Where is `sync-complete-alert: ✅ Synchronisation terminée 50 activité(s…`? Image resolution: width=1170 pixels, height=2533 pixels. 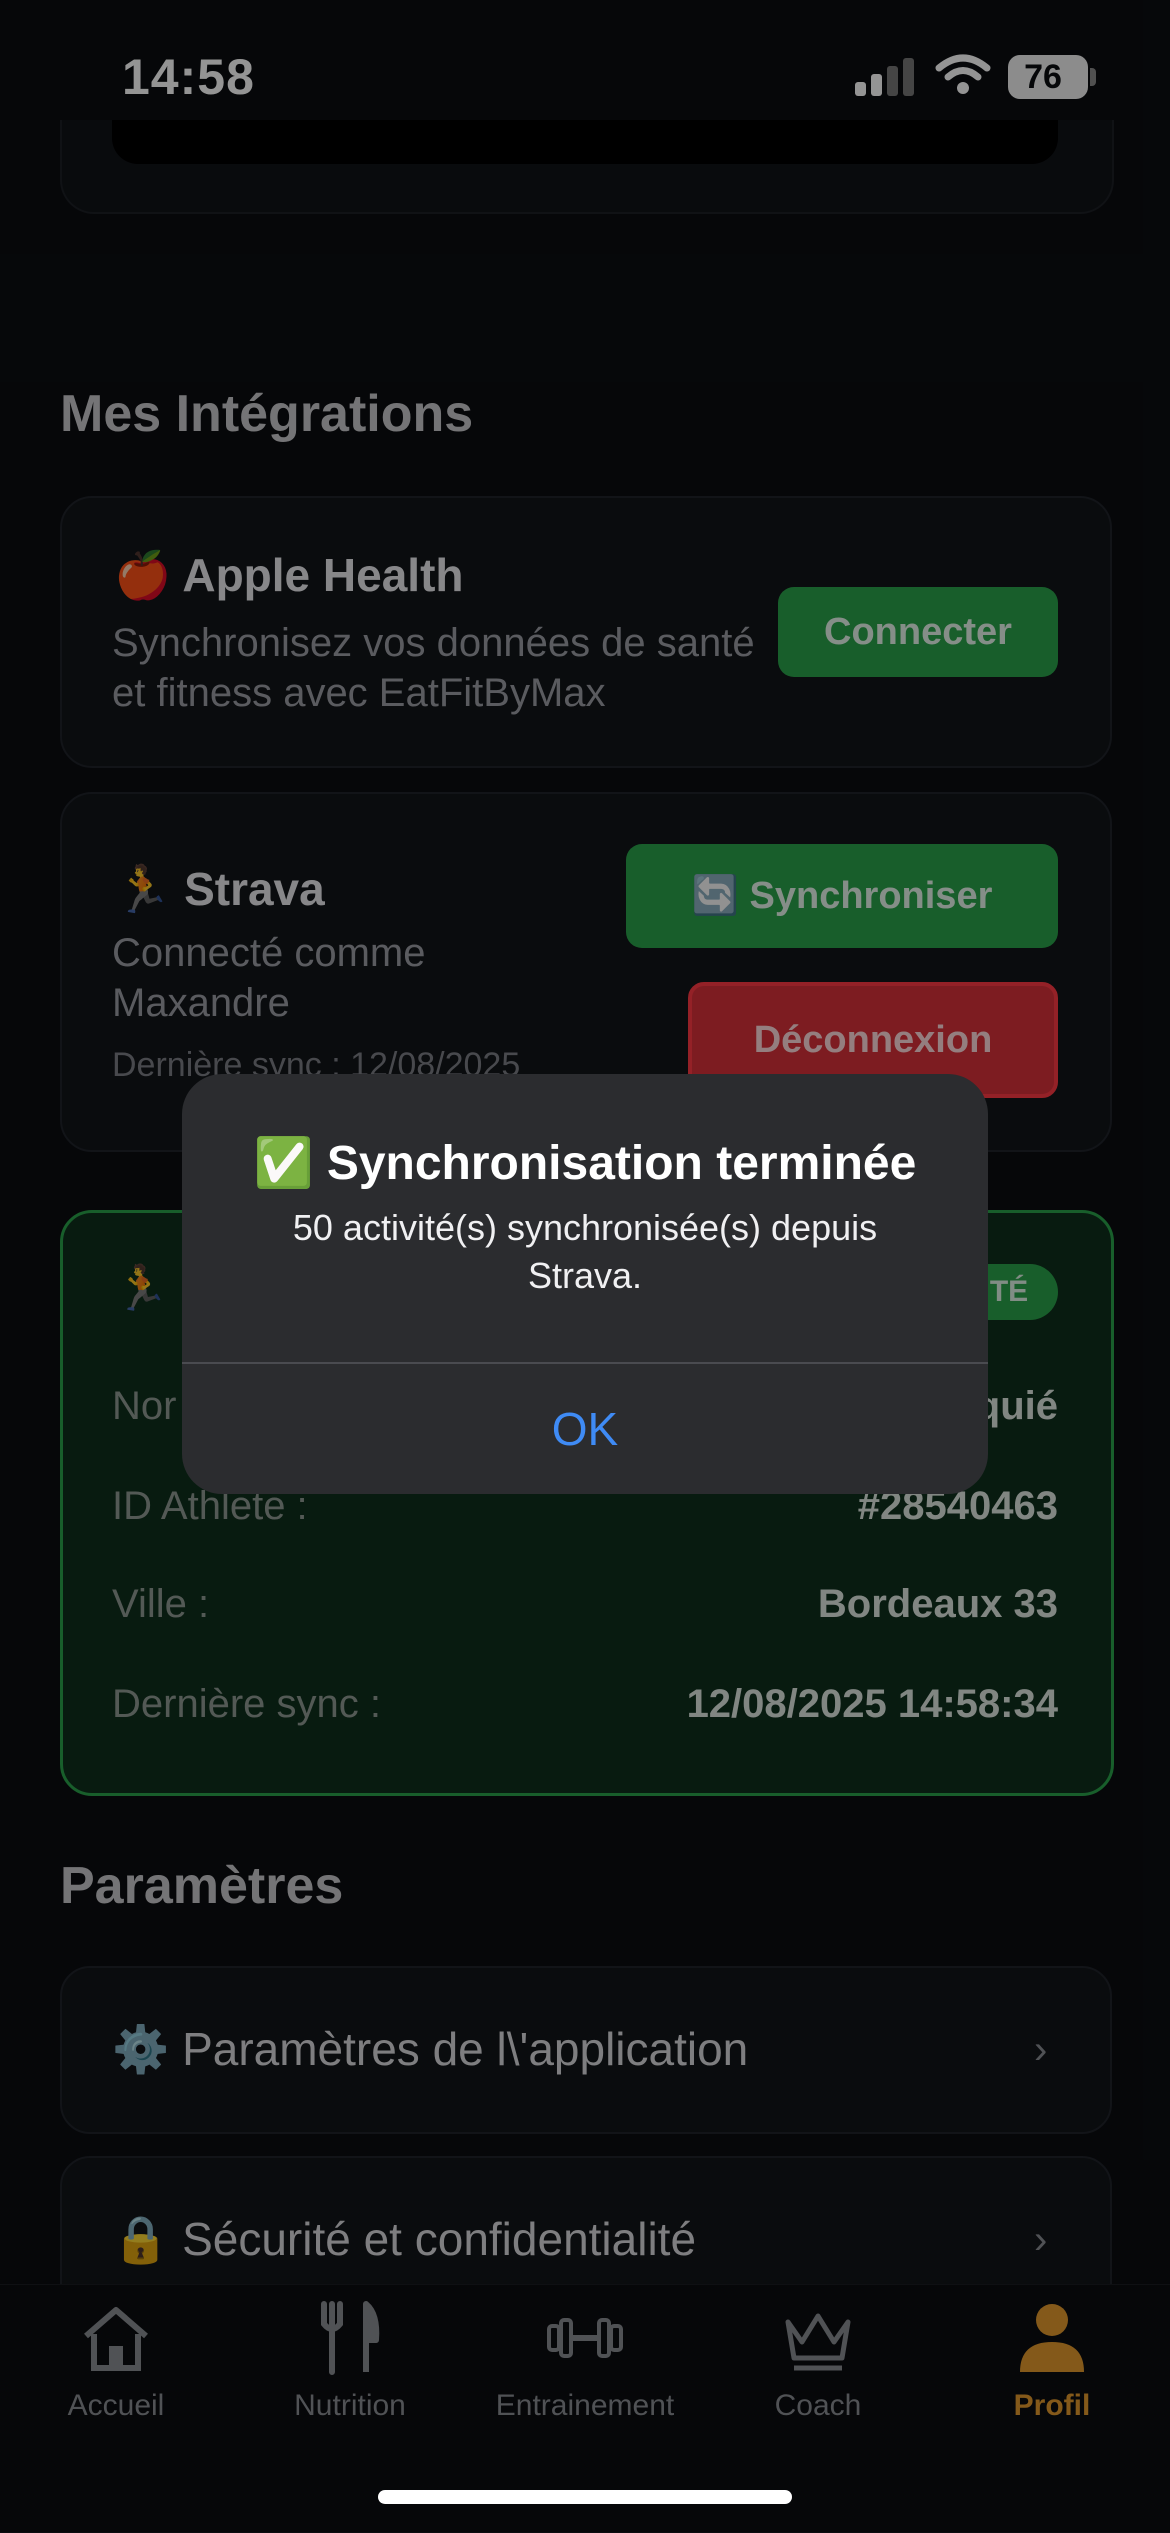 sync-complete-alert: ✅ Synchronisation terminée 50 activité(s… is located at coordinates (585, 1284).